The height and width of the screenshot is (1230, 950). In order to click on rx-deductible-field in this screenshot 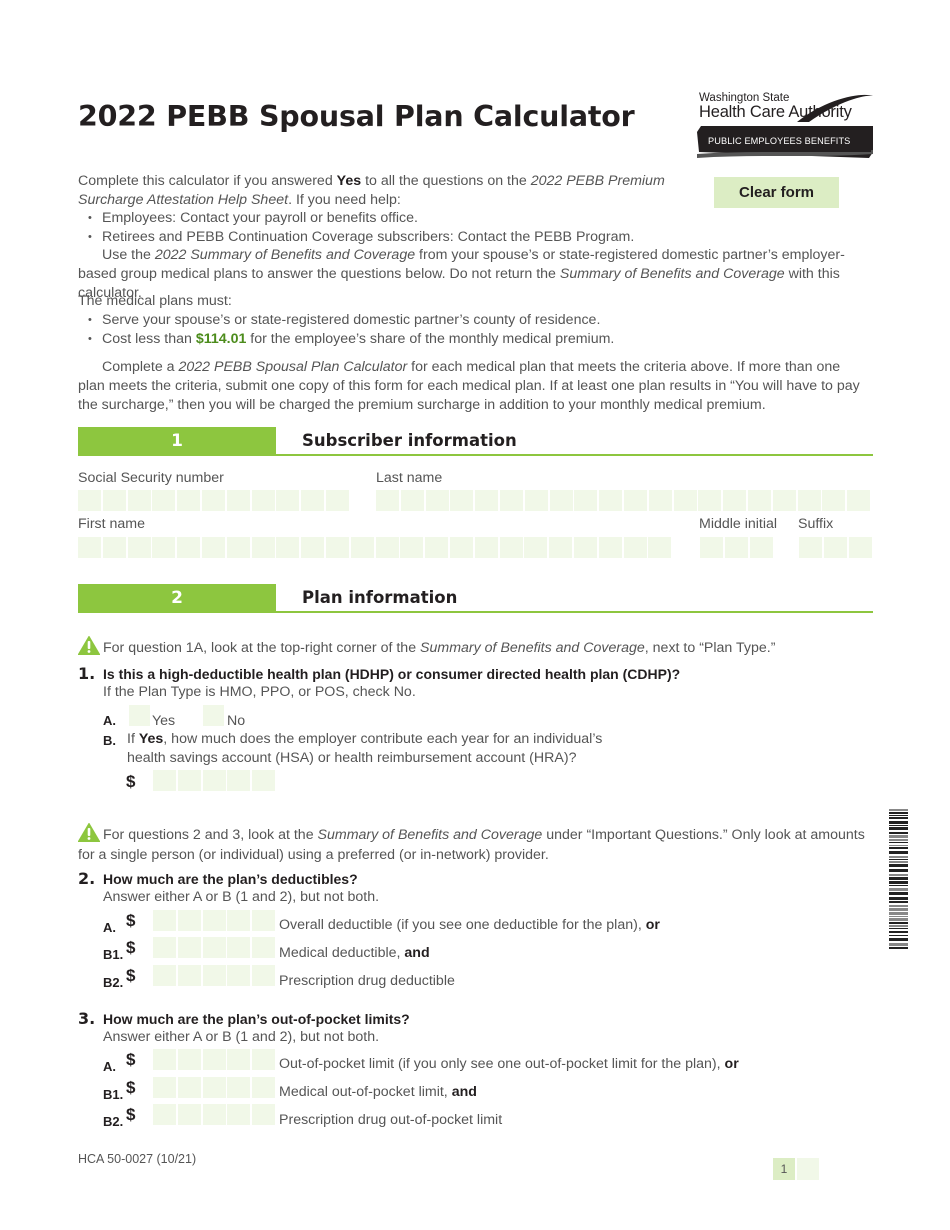, I will do `click(214, 975)`.